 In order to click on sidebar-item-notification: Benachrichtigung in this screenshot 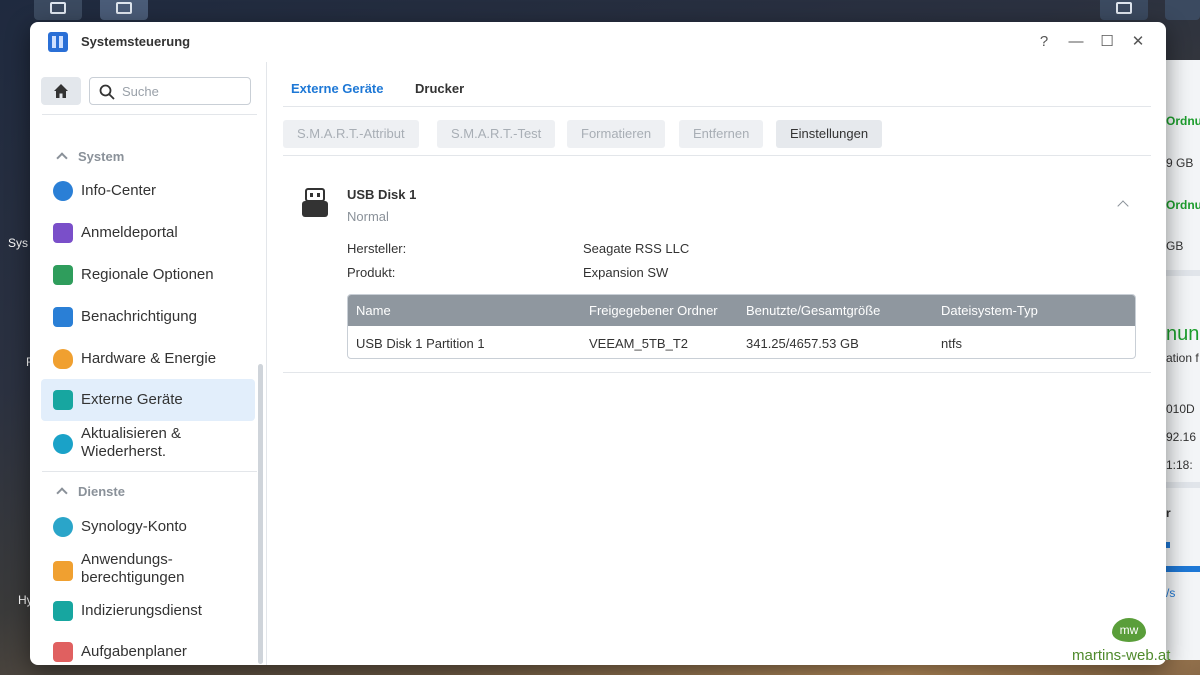, I will do `click(148, 317)`.